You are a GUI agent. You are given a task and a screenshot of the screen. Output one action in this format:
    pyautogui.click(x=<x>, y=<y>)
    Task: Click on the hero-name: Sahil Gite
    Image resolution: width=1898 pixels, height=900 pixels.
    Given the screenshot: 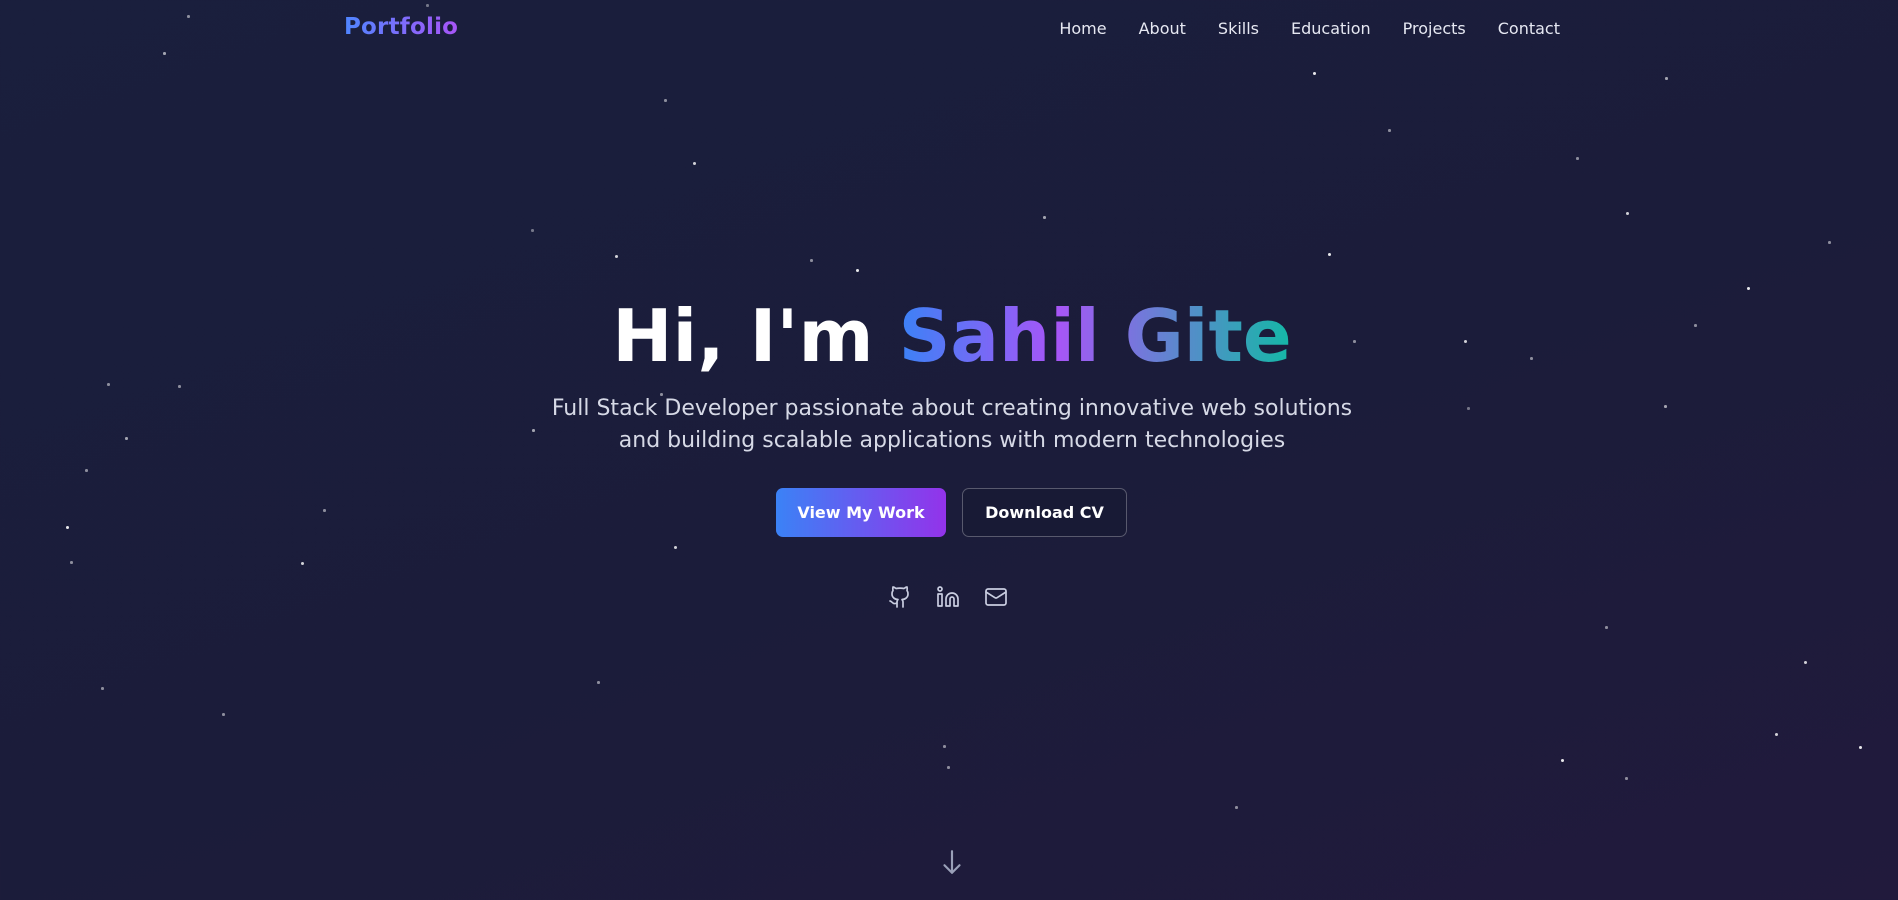 What is the action you would take?
    pyautogui.click(x=1095, y=336)
    